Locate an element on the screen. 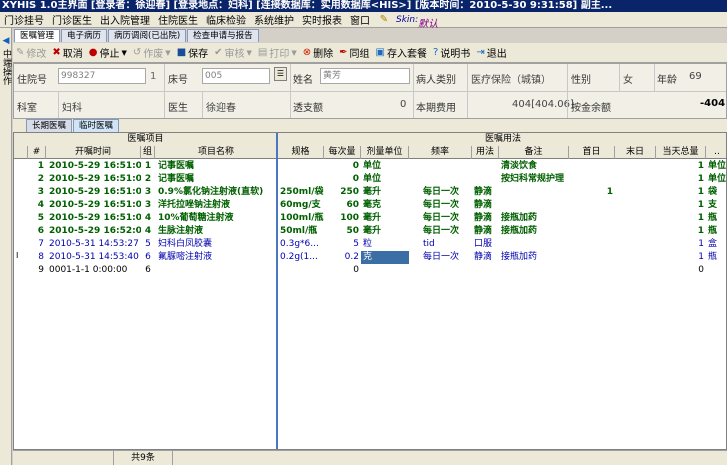 The height and width of the screenshot is (465, 727). cell-no: 7 is located at coordinates (37, 244).